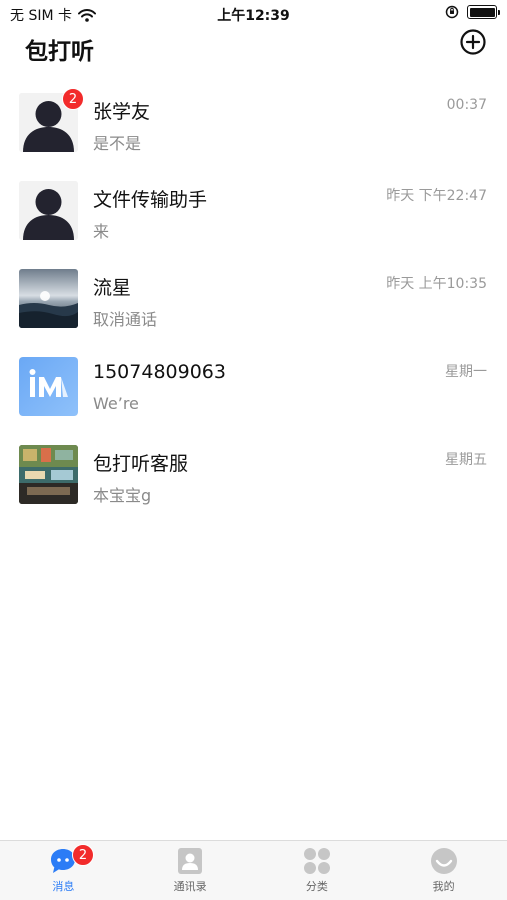 The image size is (507, 900). I want to click on category-grid-icon, so click(316, 861).